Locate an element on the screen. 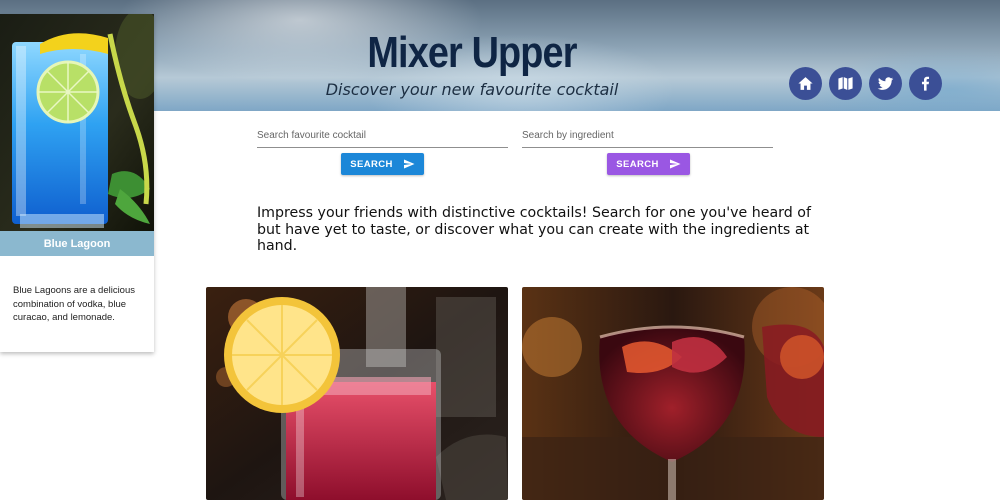 The width and height of the screenshot is (1000, 500). cocktail-photo-sangria is located at coordinates (673, 393).